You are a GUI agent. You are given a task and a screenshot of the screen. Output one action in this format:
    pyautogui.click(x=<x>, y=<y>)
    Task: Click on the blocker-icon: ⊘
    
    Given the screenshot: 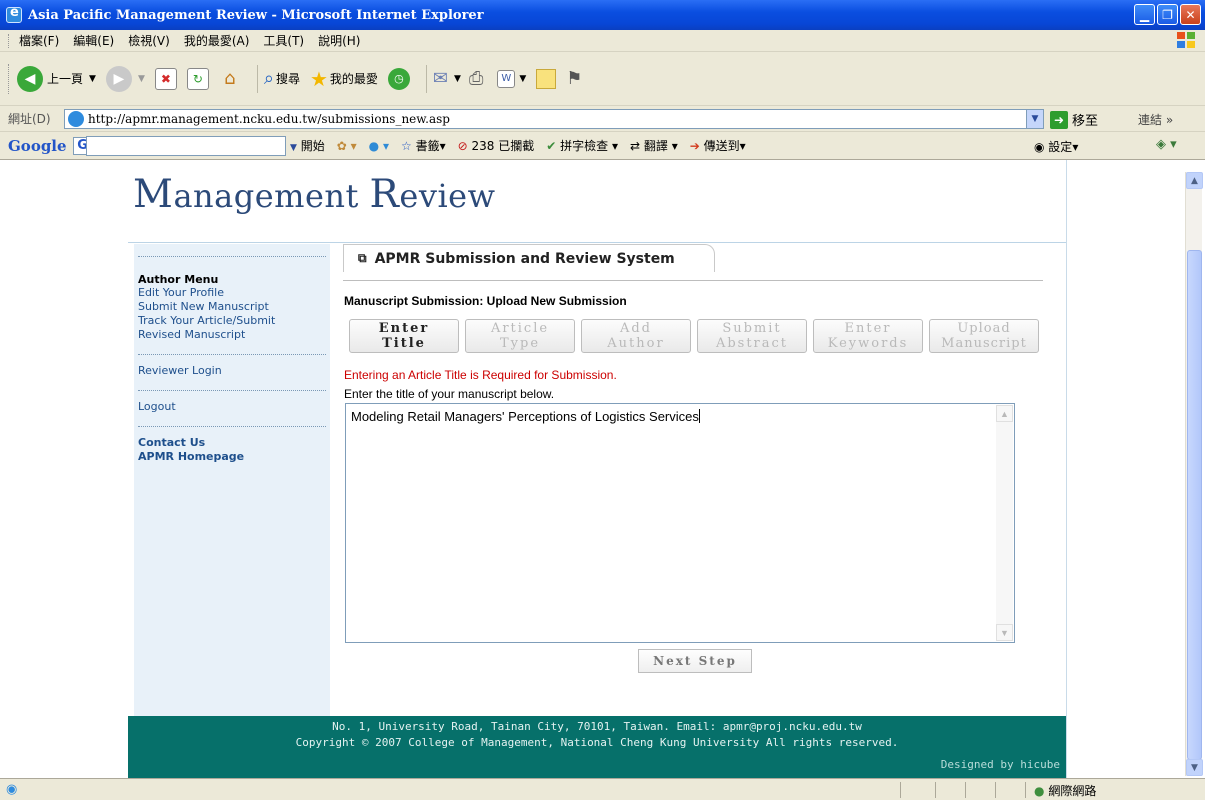 What is the action you would take?
    pyautogui.click(x=462, y=146)
    